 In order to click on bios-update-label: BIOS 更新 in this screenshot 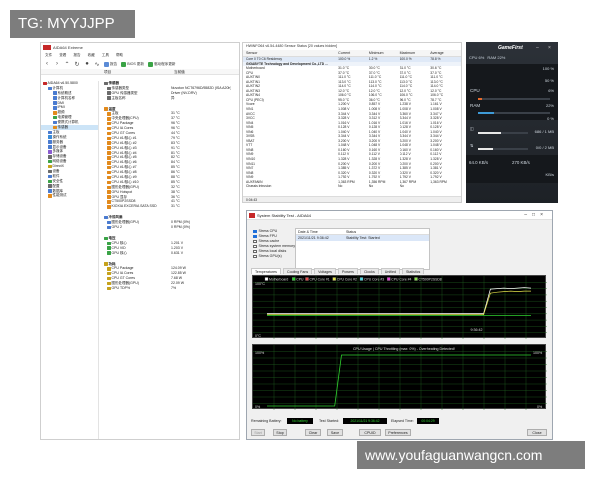, I will do `click(135, 63)`.